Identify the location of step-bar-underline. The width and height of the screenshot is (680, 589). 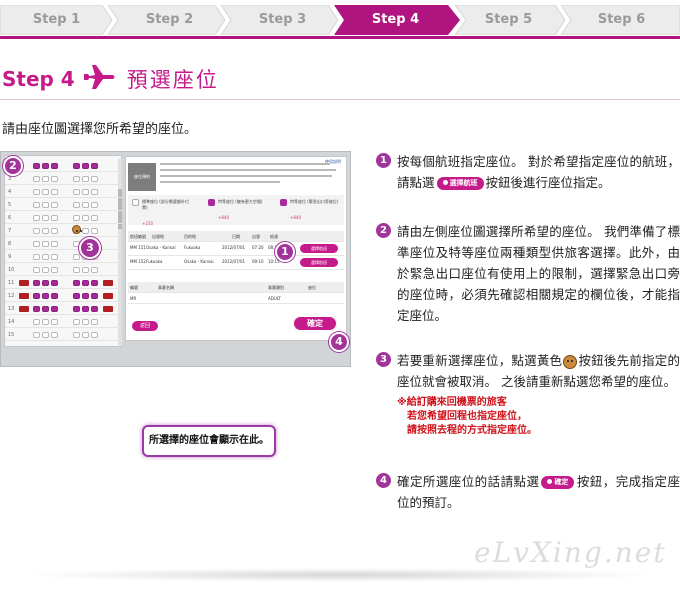
(340, 37).